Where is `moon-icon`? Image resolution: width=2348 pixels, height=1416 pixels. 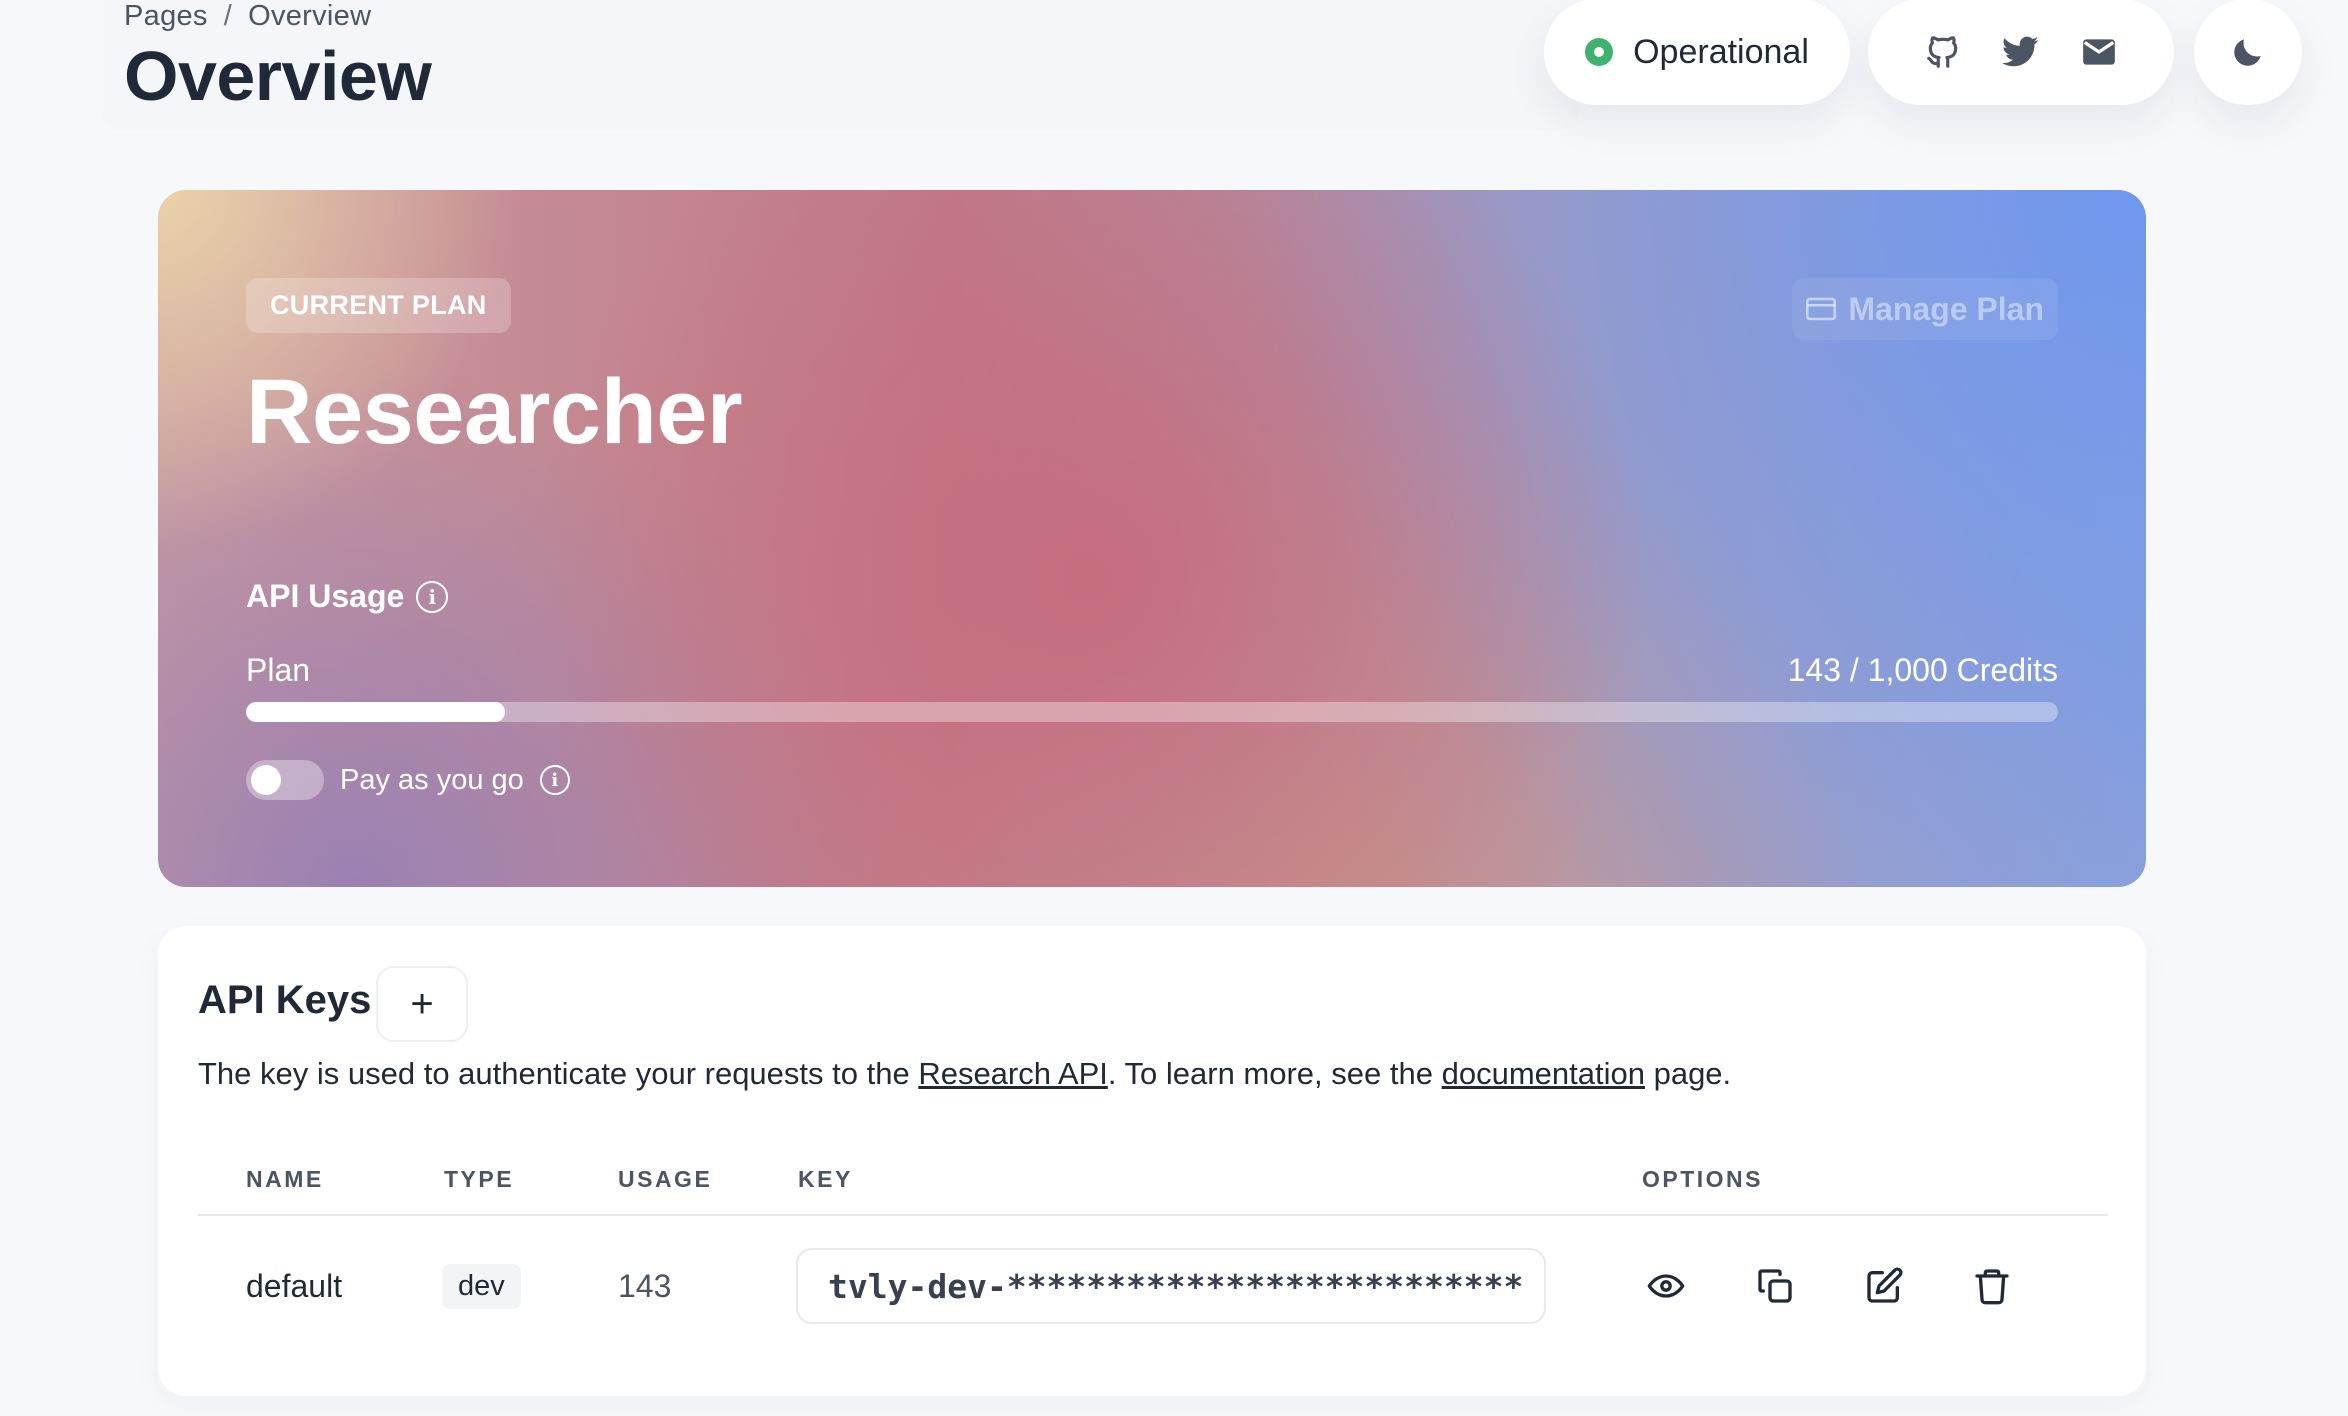 moon-icon is located at coordinates (2247, 52).